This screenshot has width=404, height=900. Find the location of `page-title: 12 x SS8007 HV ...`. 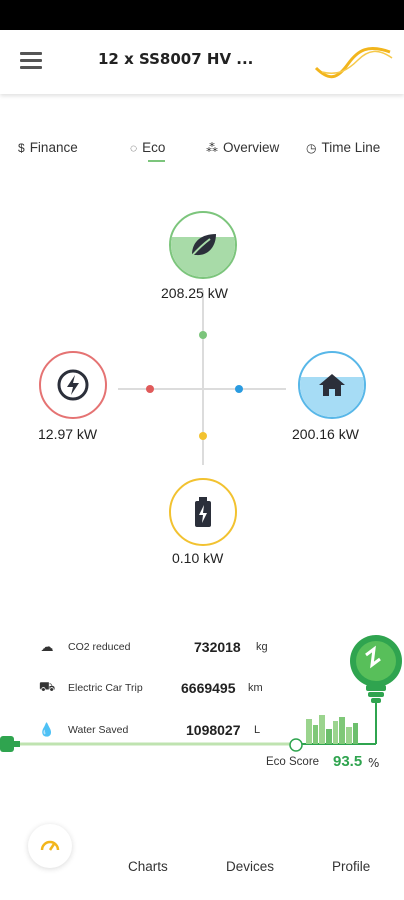

page-title: 12 x SS8007 HV ... is located at coordinates (176, 59).